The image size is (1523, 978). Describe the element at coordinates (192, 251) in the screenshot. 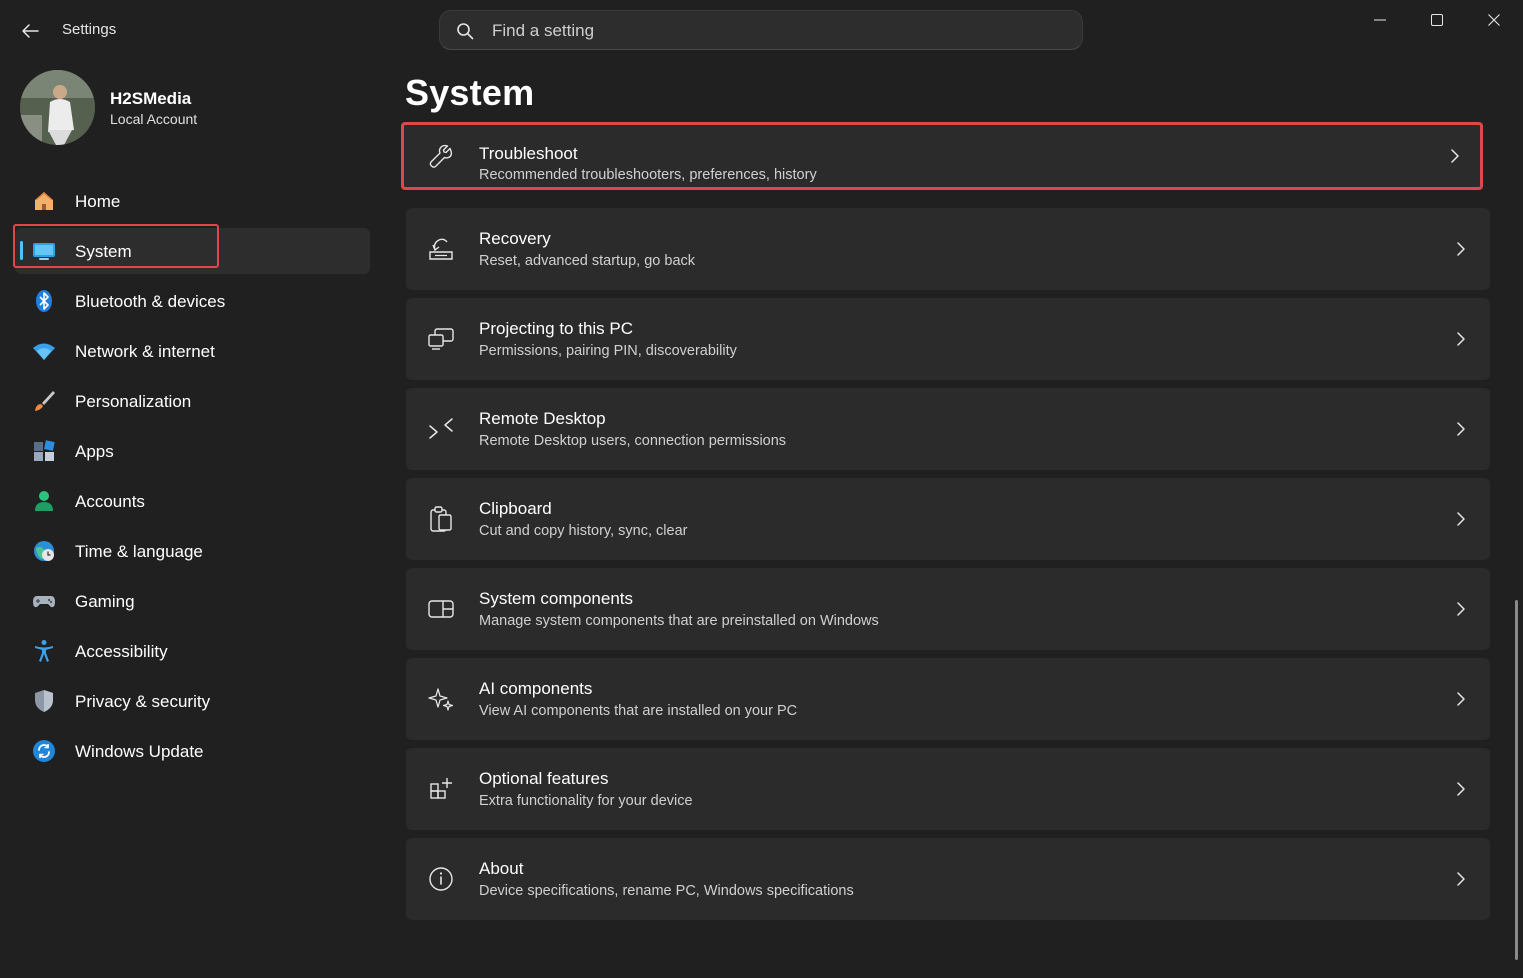

I see `sidebar-item-system: System` at that location.